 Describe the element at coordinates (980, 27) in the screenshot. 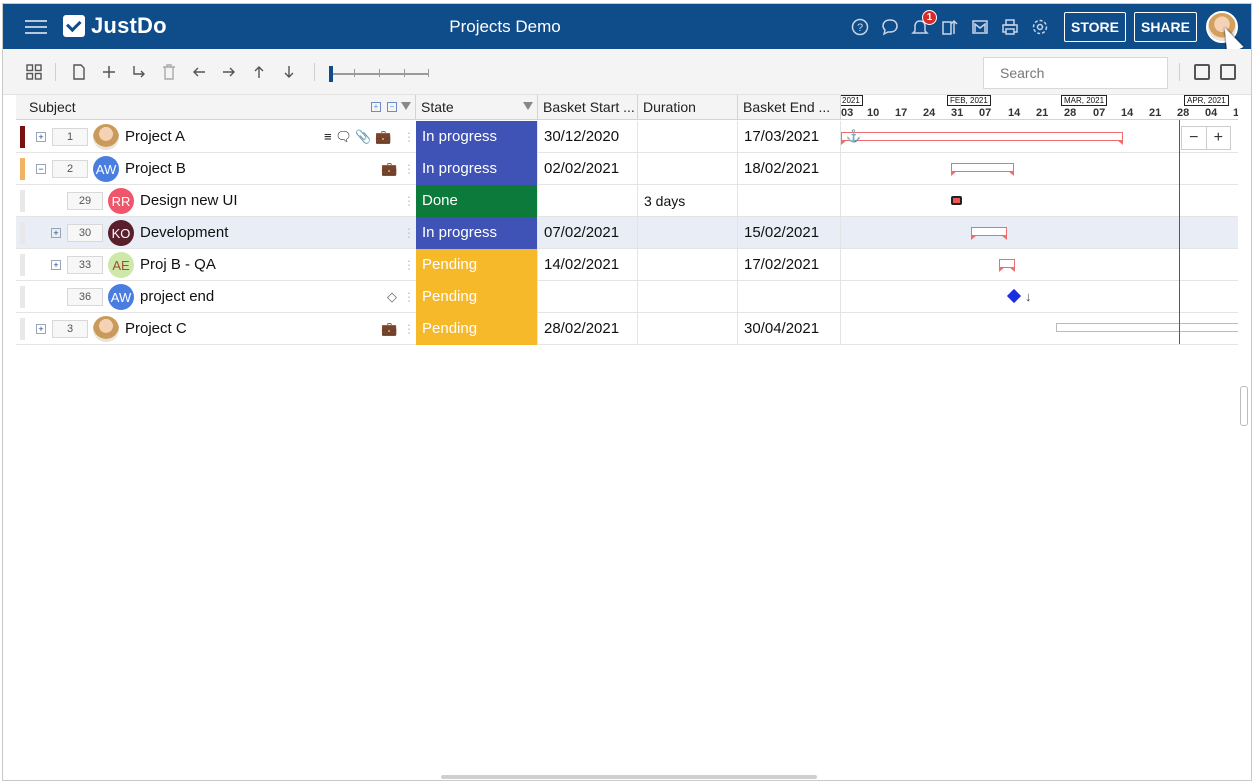

I see `gmail-icon` at that location.